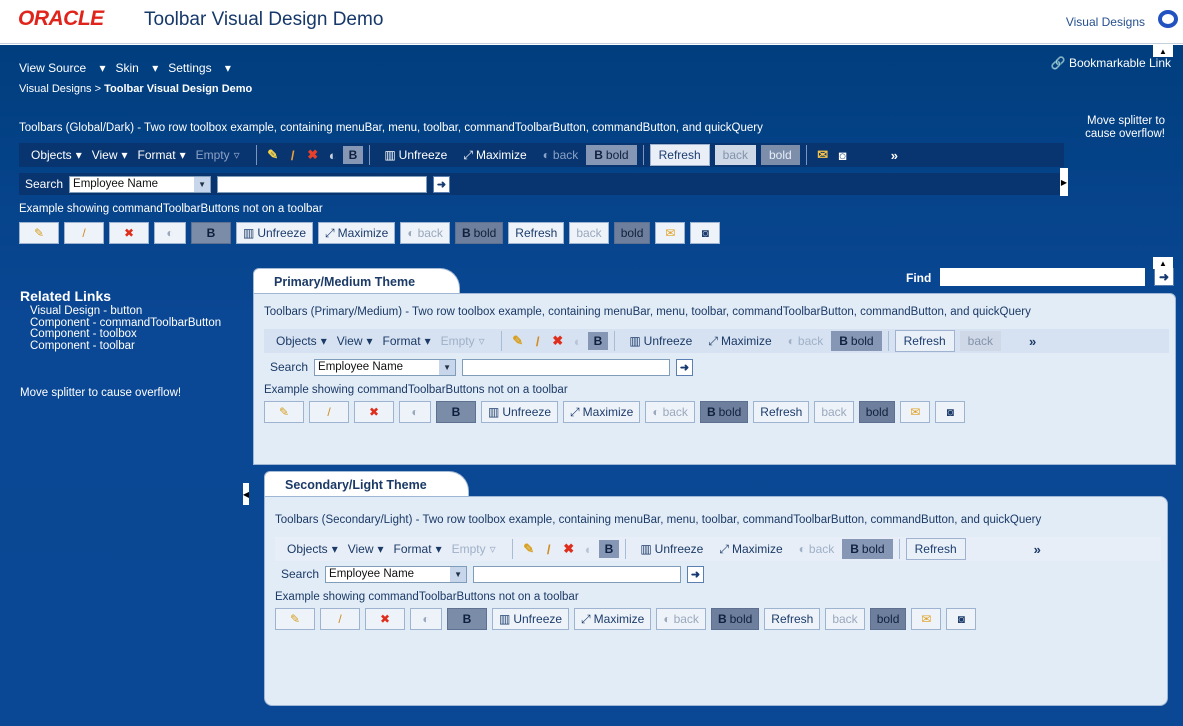 Image resolution: width=1183 pixels, height=726 pixels. What do you see at coordinates (132, 346) in the screenshot?
I see `related-link: Component - toolbar` at bounding box center [132, 346].